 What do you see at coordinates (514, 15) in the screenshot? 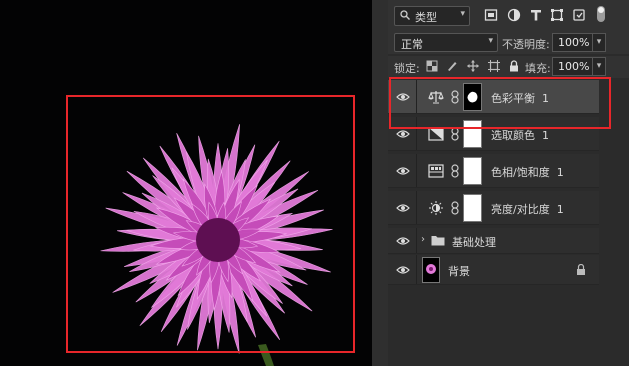
I see `adjustment-filter-icon` at bounding box center [514, 15].